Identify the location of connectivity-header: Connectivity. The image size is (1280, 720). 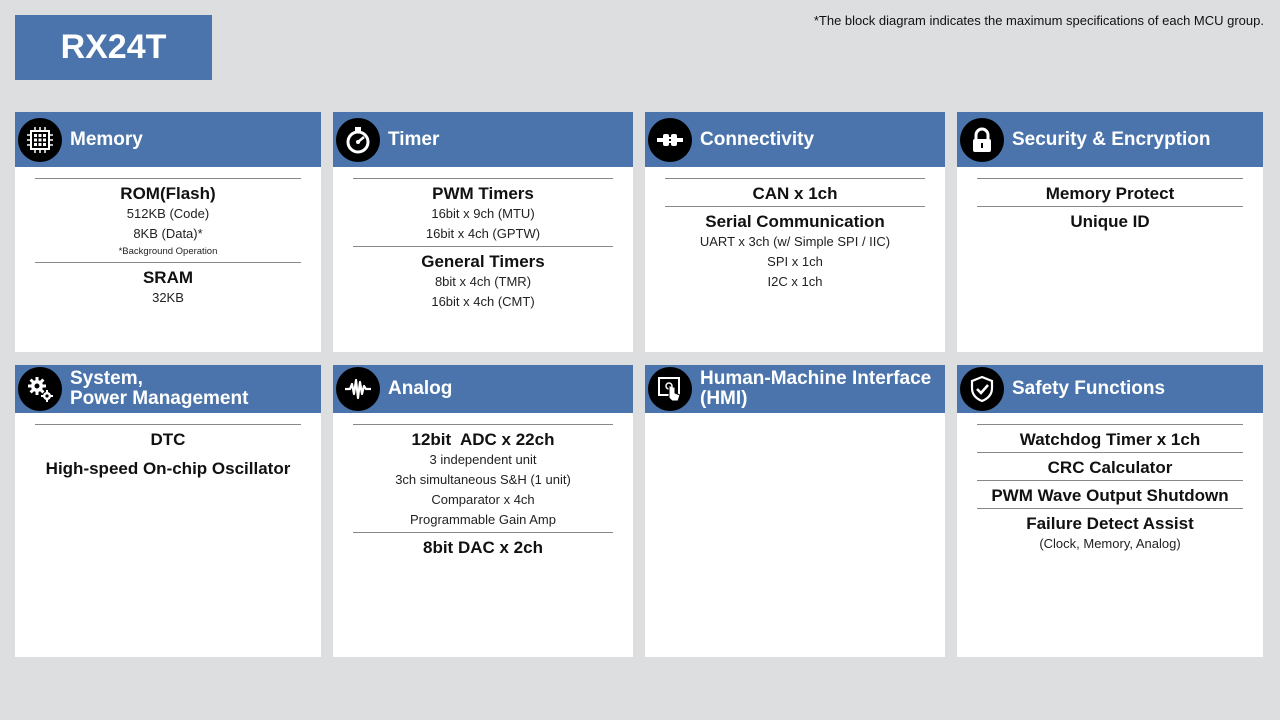
(795, 139).